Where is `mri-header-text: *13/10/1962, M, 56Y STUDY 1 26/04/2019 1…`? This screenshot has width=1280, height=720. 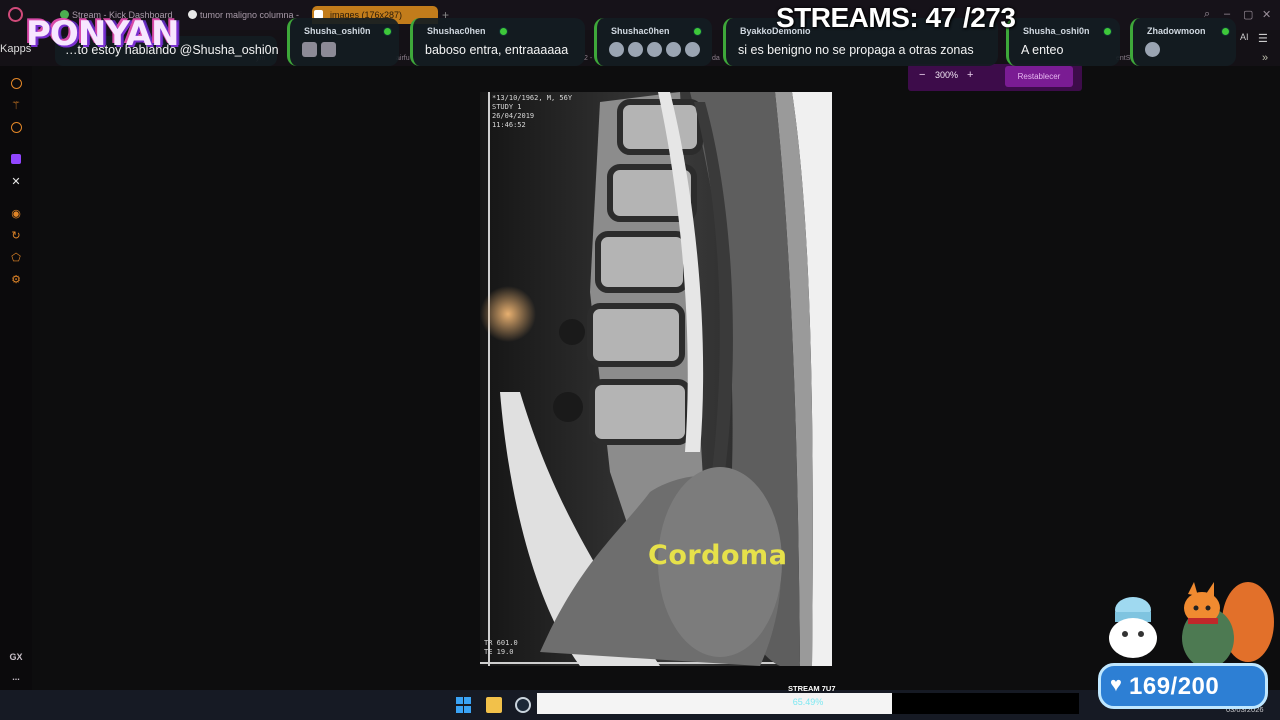 mri-header-text: *13/10/1962, M, 56Y STUDY 1 26/04/2019 1… is located at coordinates (532, 111).